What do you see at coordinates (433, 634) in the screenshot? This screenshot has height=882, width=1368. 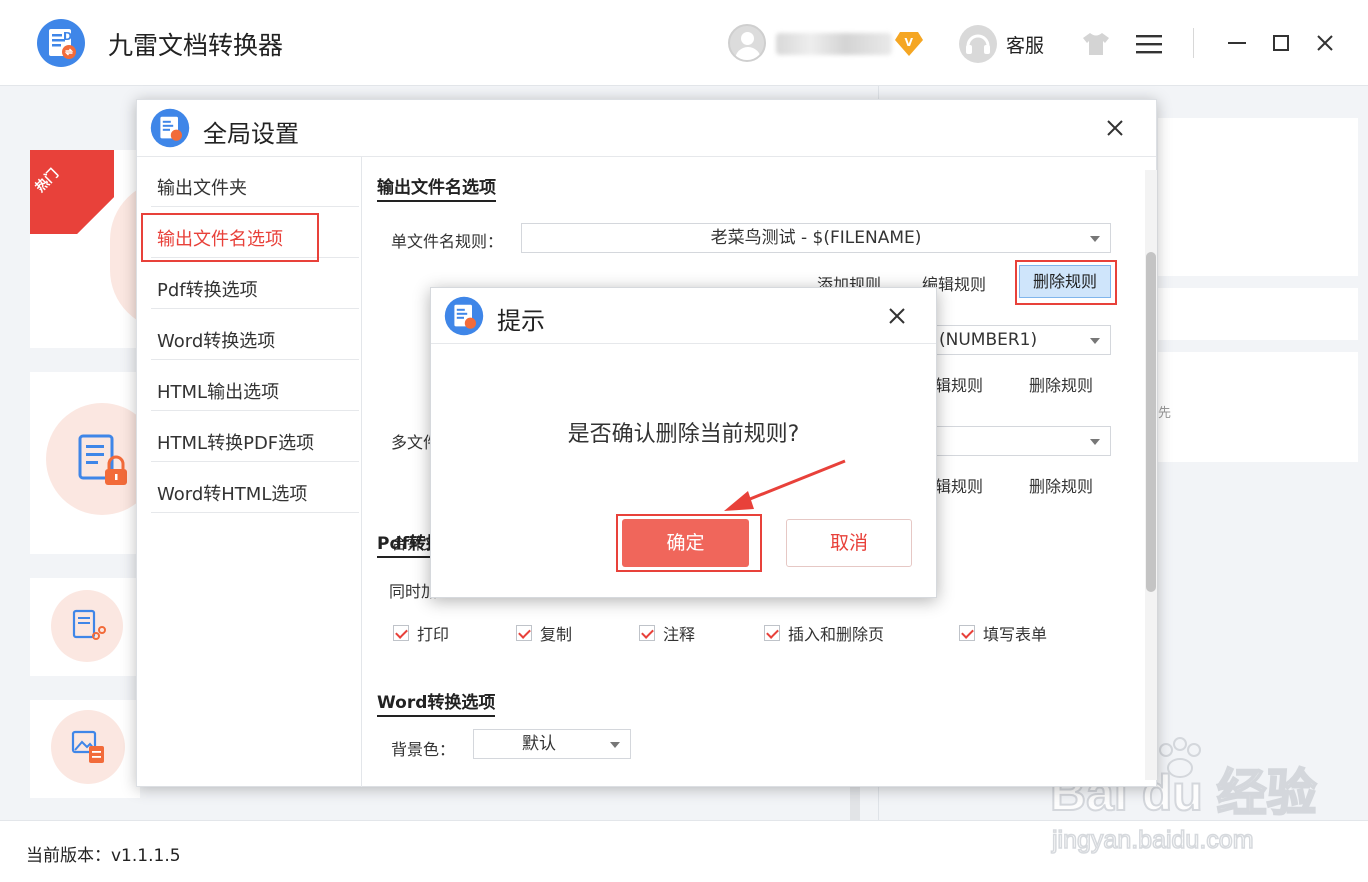 I see `checkbox-label: 打印` at bounding box center [433, 634].